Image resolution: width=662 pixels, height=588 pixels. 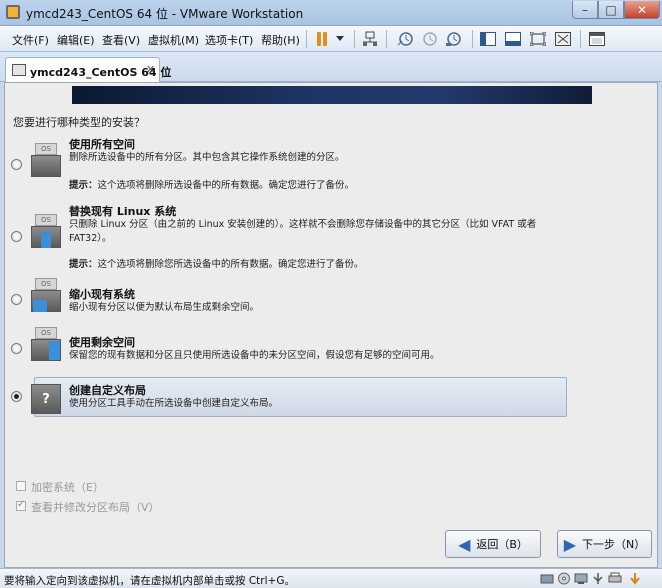 What do you see at coordinates (598, 578) in the screenshot?
I see `usb-icon` at bounding box center [598, 578].